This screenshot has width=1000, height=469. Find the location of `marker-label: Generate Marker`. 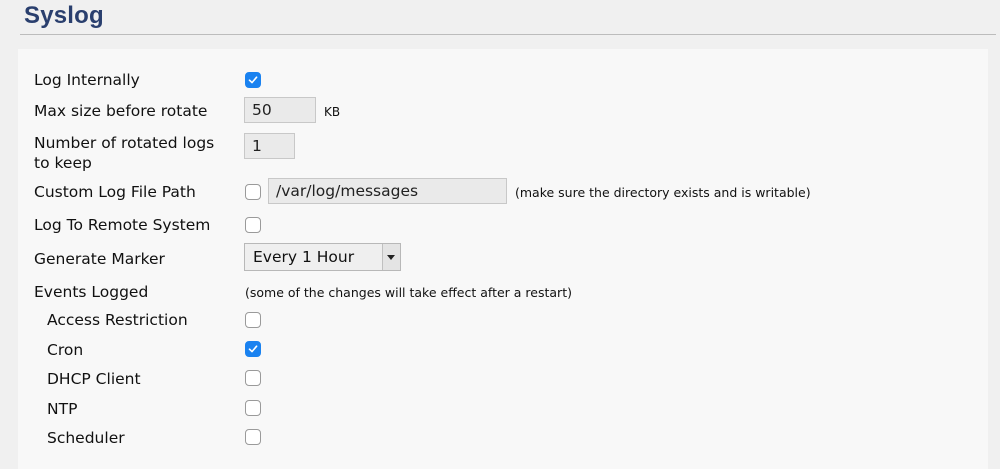

marker-label: Generate Marker is located at coordinates (99, 259).